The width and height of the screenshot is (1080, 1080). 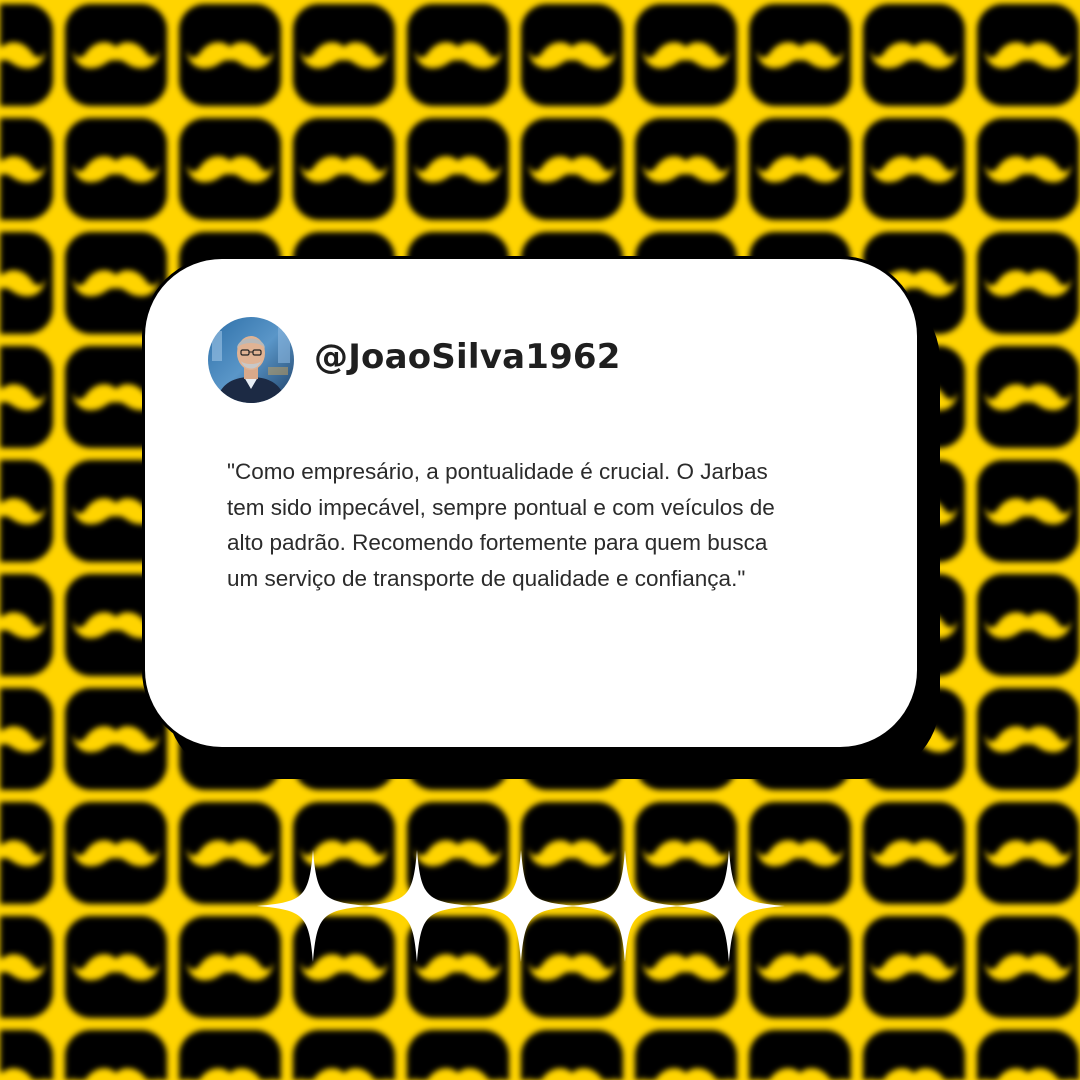 What do you see at coordinates (467, 357) in the screenshot?
I see `user-handle: @JoaoSilva1962` at bounding box center [467, 357].